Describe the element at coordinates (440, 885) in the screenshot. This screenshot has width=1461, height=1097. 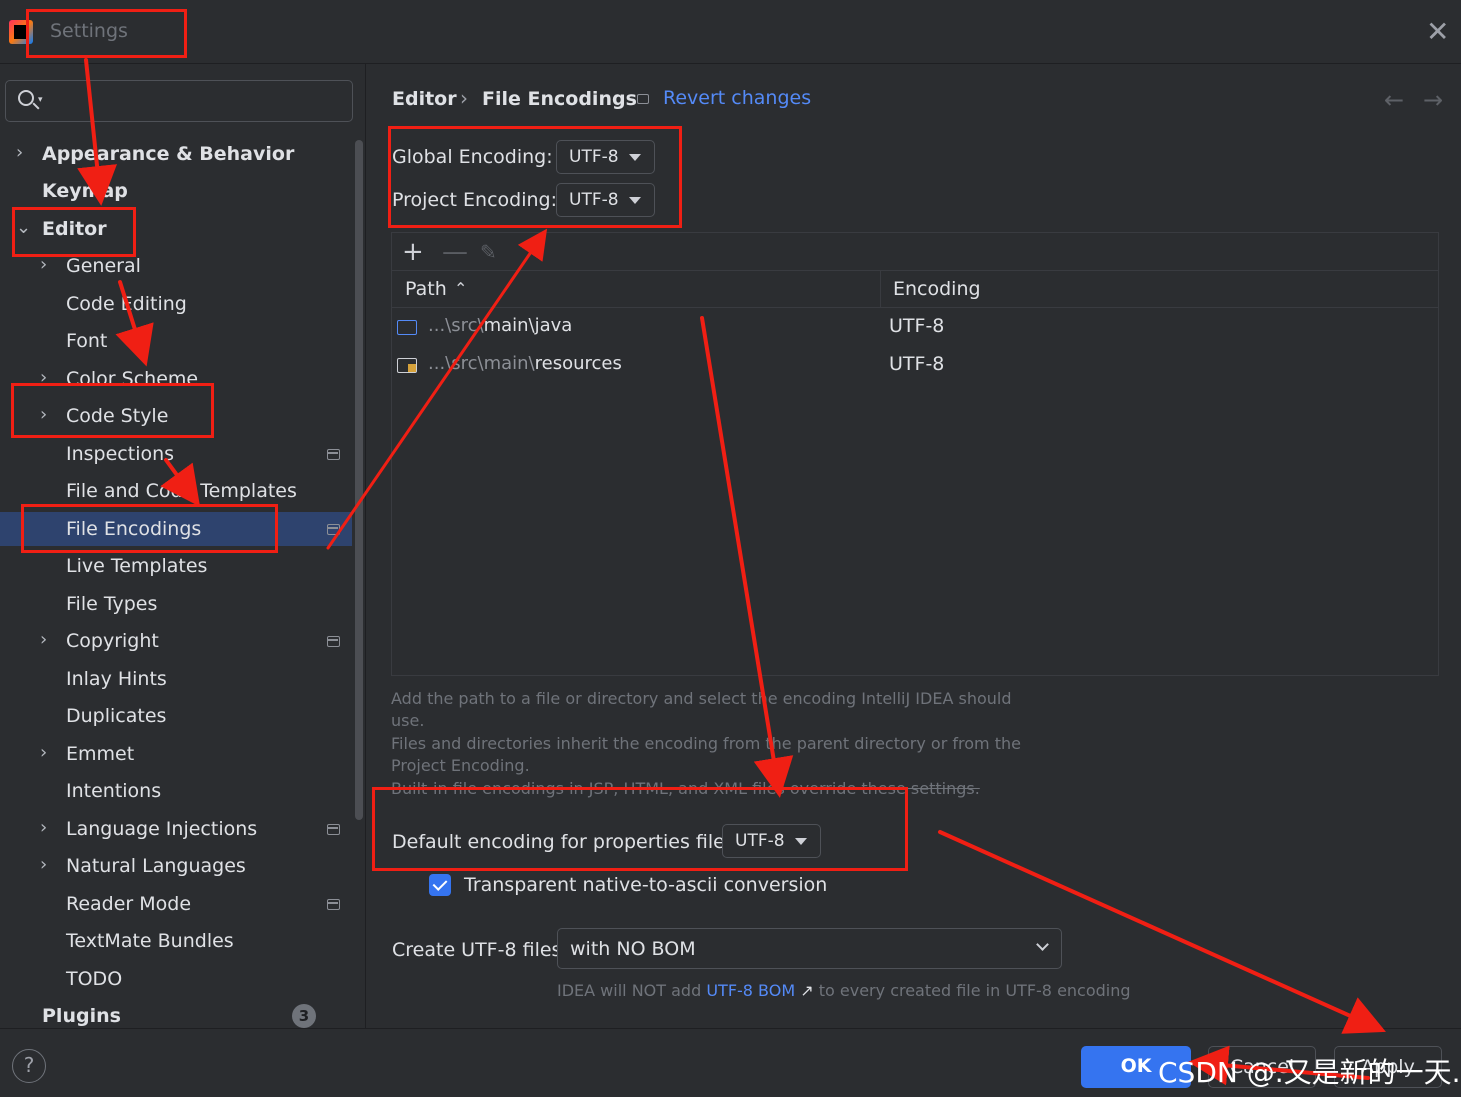
I see `transparent-ascii-checkbox` at that location.